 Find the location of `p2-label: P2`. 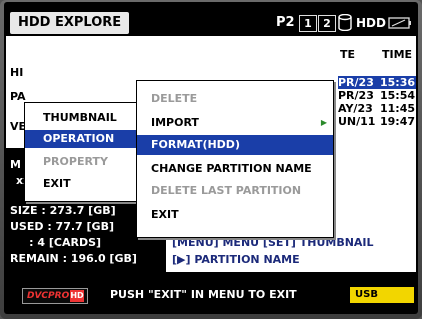

p2-label: P2 is located at coordinates (285, 22).